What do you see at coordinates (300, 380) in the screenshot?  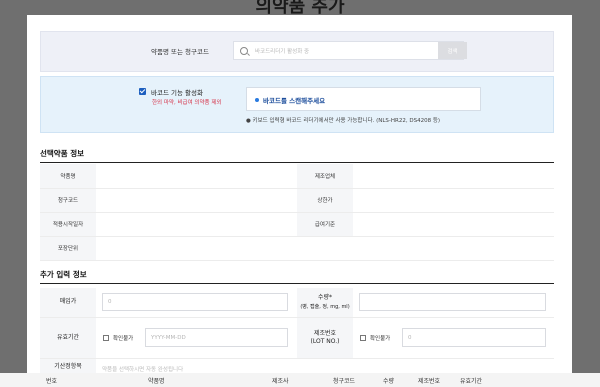 I see `background-table-header: 번호 약품명 제조사 청구코드 수량 제조번호 유효기간` at bounding box center [300, 380].